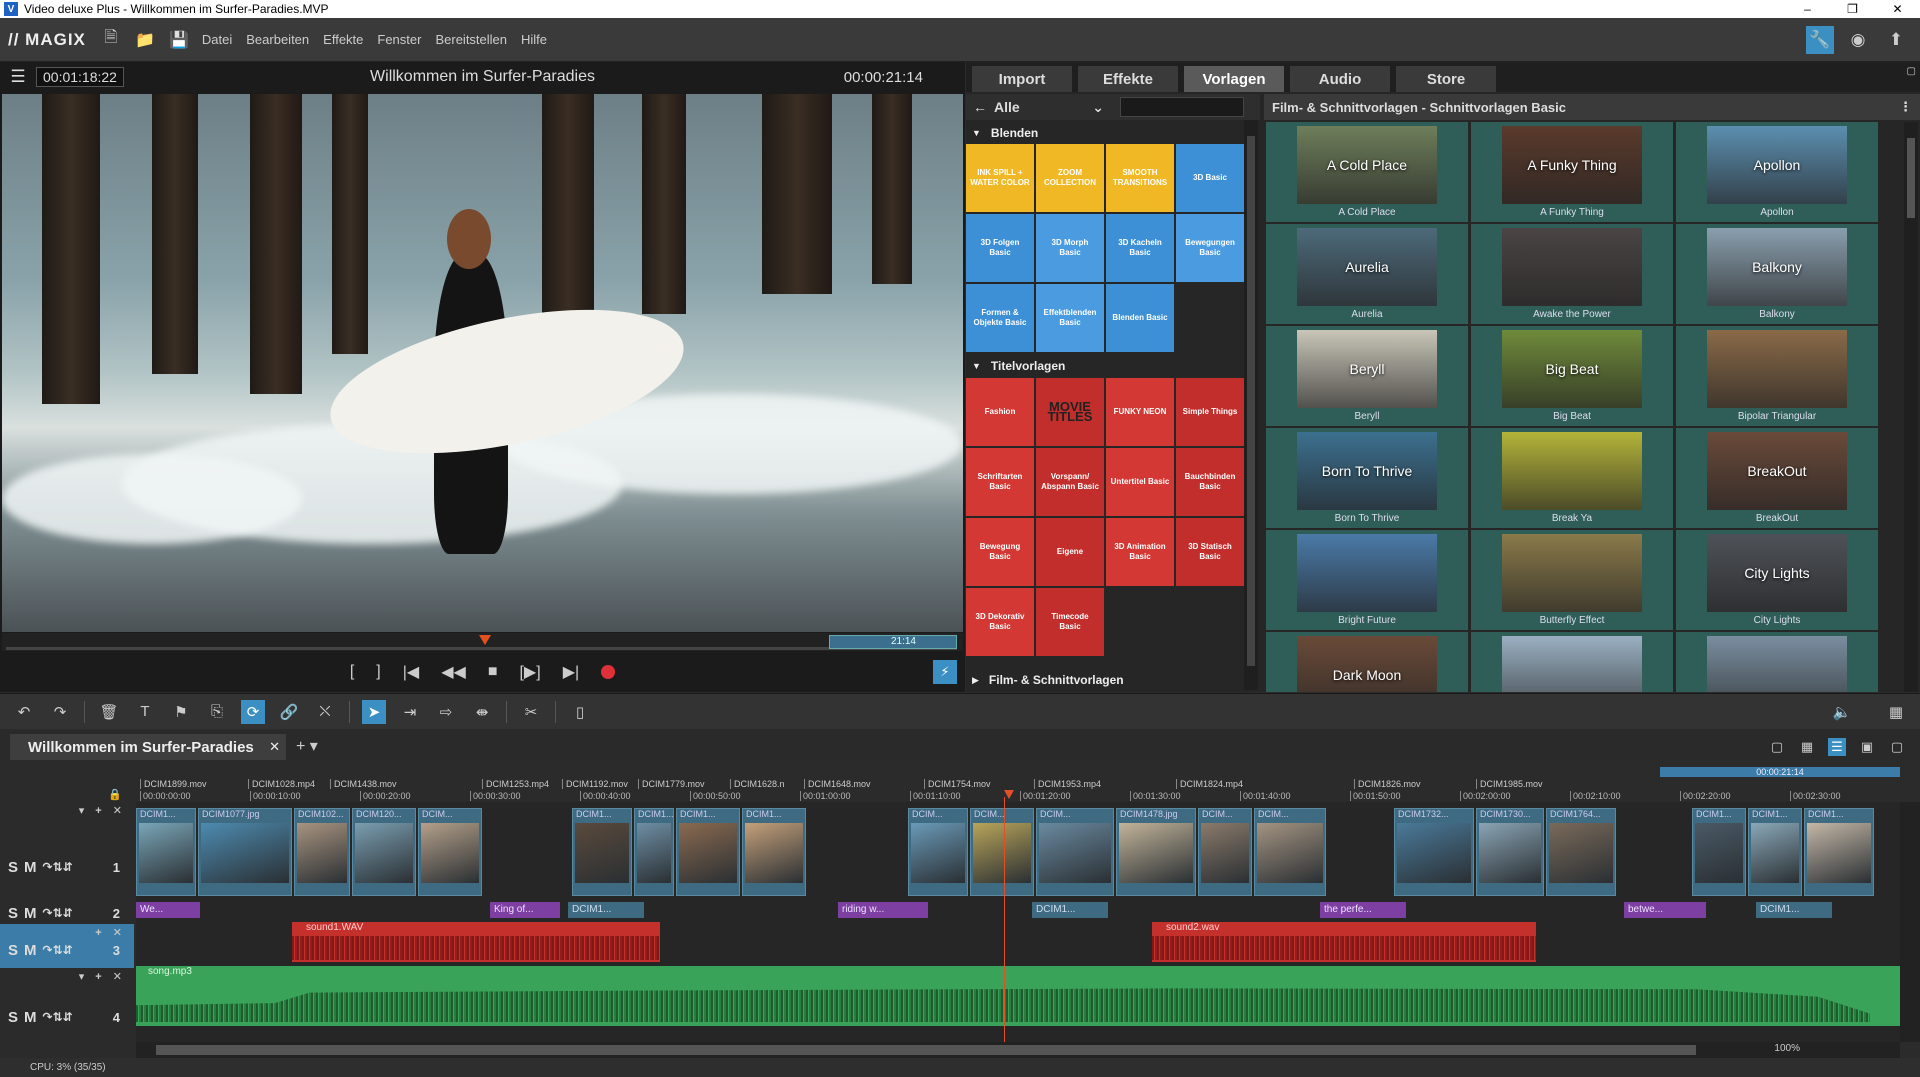  I want to click on menu-bereitstellen: Bereitstellen, so click(471, 39).